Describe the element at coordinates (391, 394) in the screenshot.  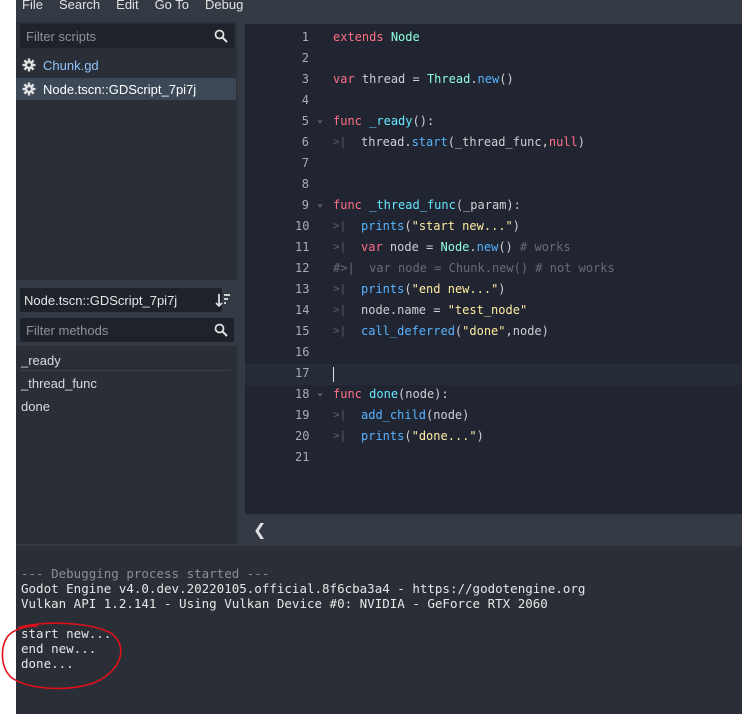
I see `code-text: func done(node):` at that location.